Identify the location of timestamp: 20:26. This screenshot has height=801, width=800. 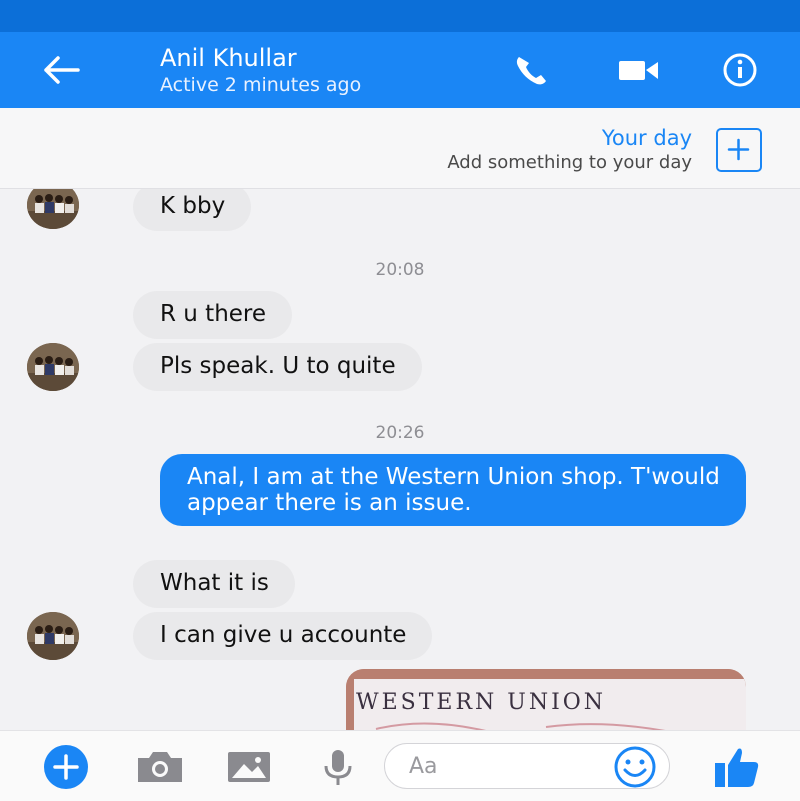
(400, 433).